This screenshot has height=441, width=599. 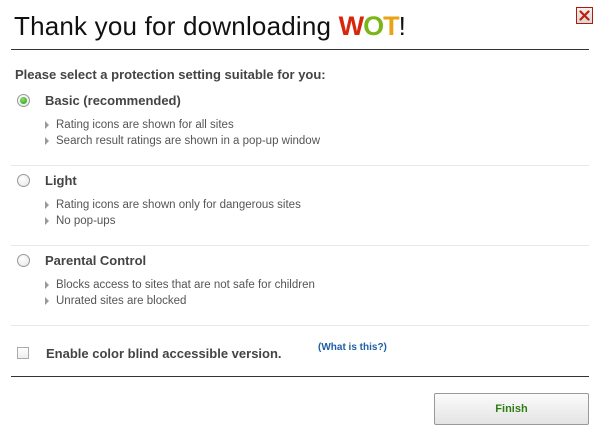 What do you see at coordinates (180, 301) in the screenshot?
I see `detail-item: Unrated sites are blocked` at bounding box center [180, 301].